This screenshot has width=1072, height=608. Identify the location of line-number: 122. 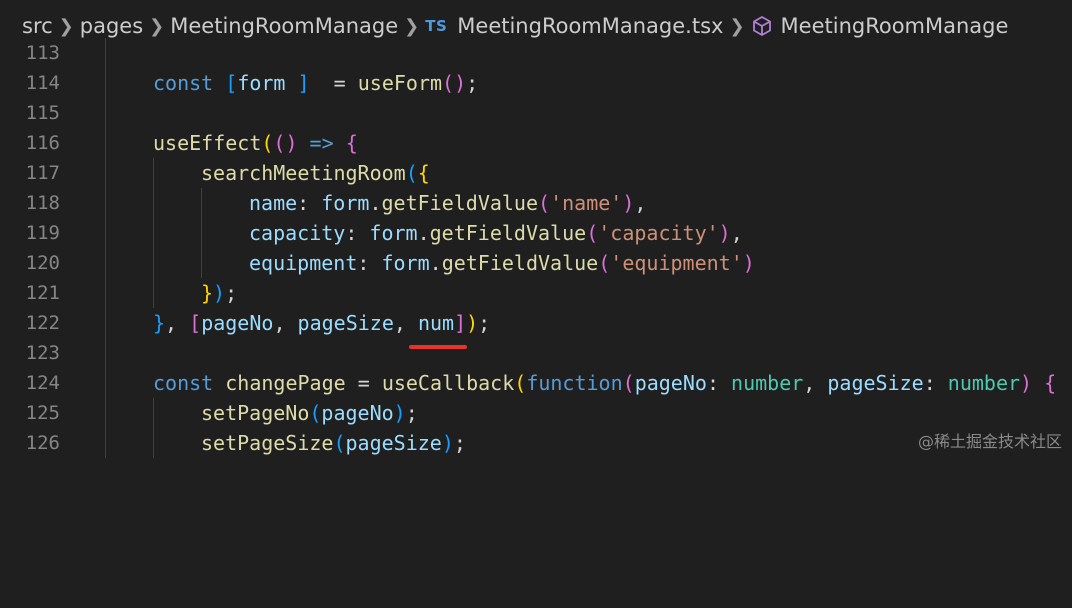
(42, 323).